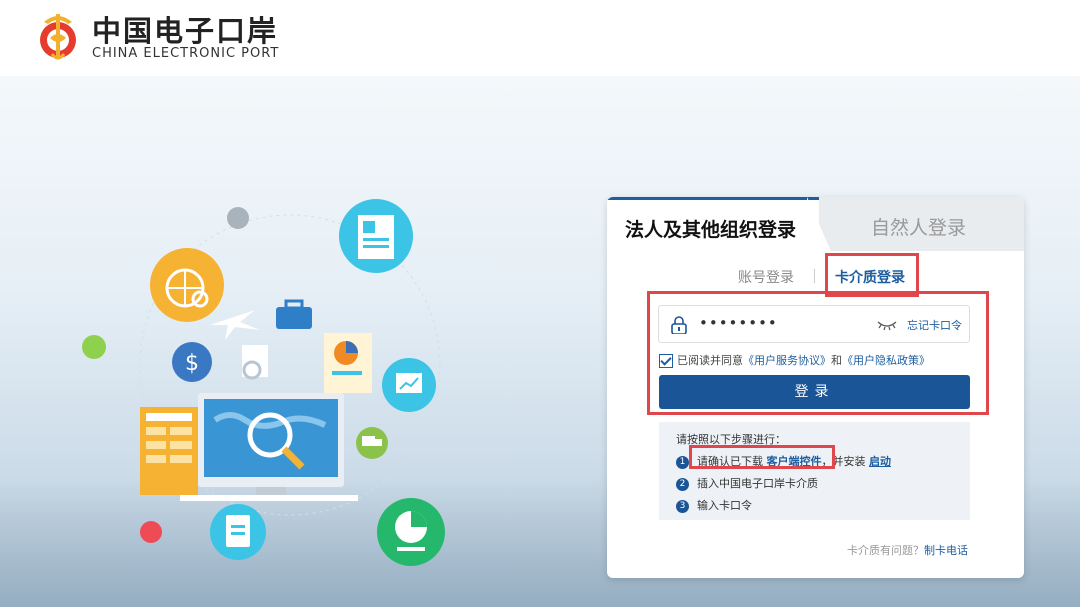 The height and width of the screenshot is (607, 1080). What do you see at coordinates (885, 550) in the screenshot?
I see `help-question: 卡介质有问题？` at bounding box center [885, 550].